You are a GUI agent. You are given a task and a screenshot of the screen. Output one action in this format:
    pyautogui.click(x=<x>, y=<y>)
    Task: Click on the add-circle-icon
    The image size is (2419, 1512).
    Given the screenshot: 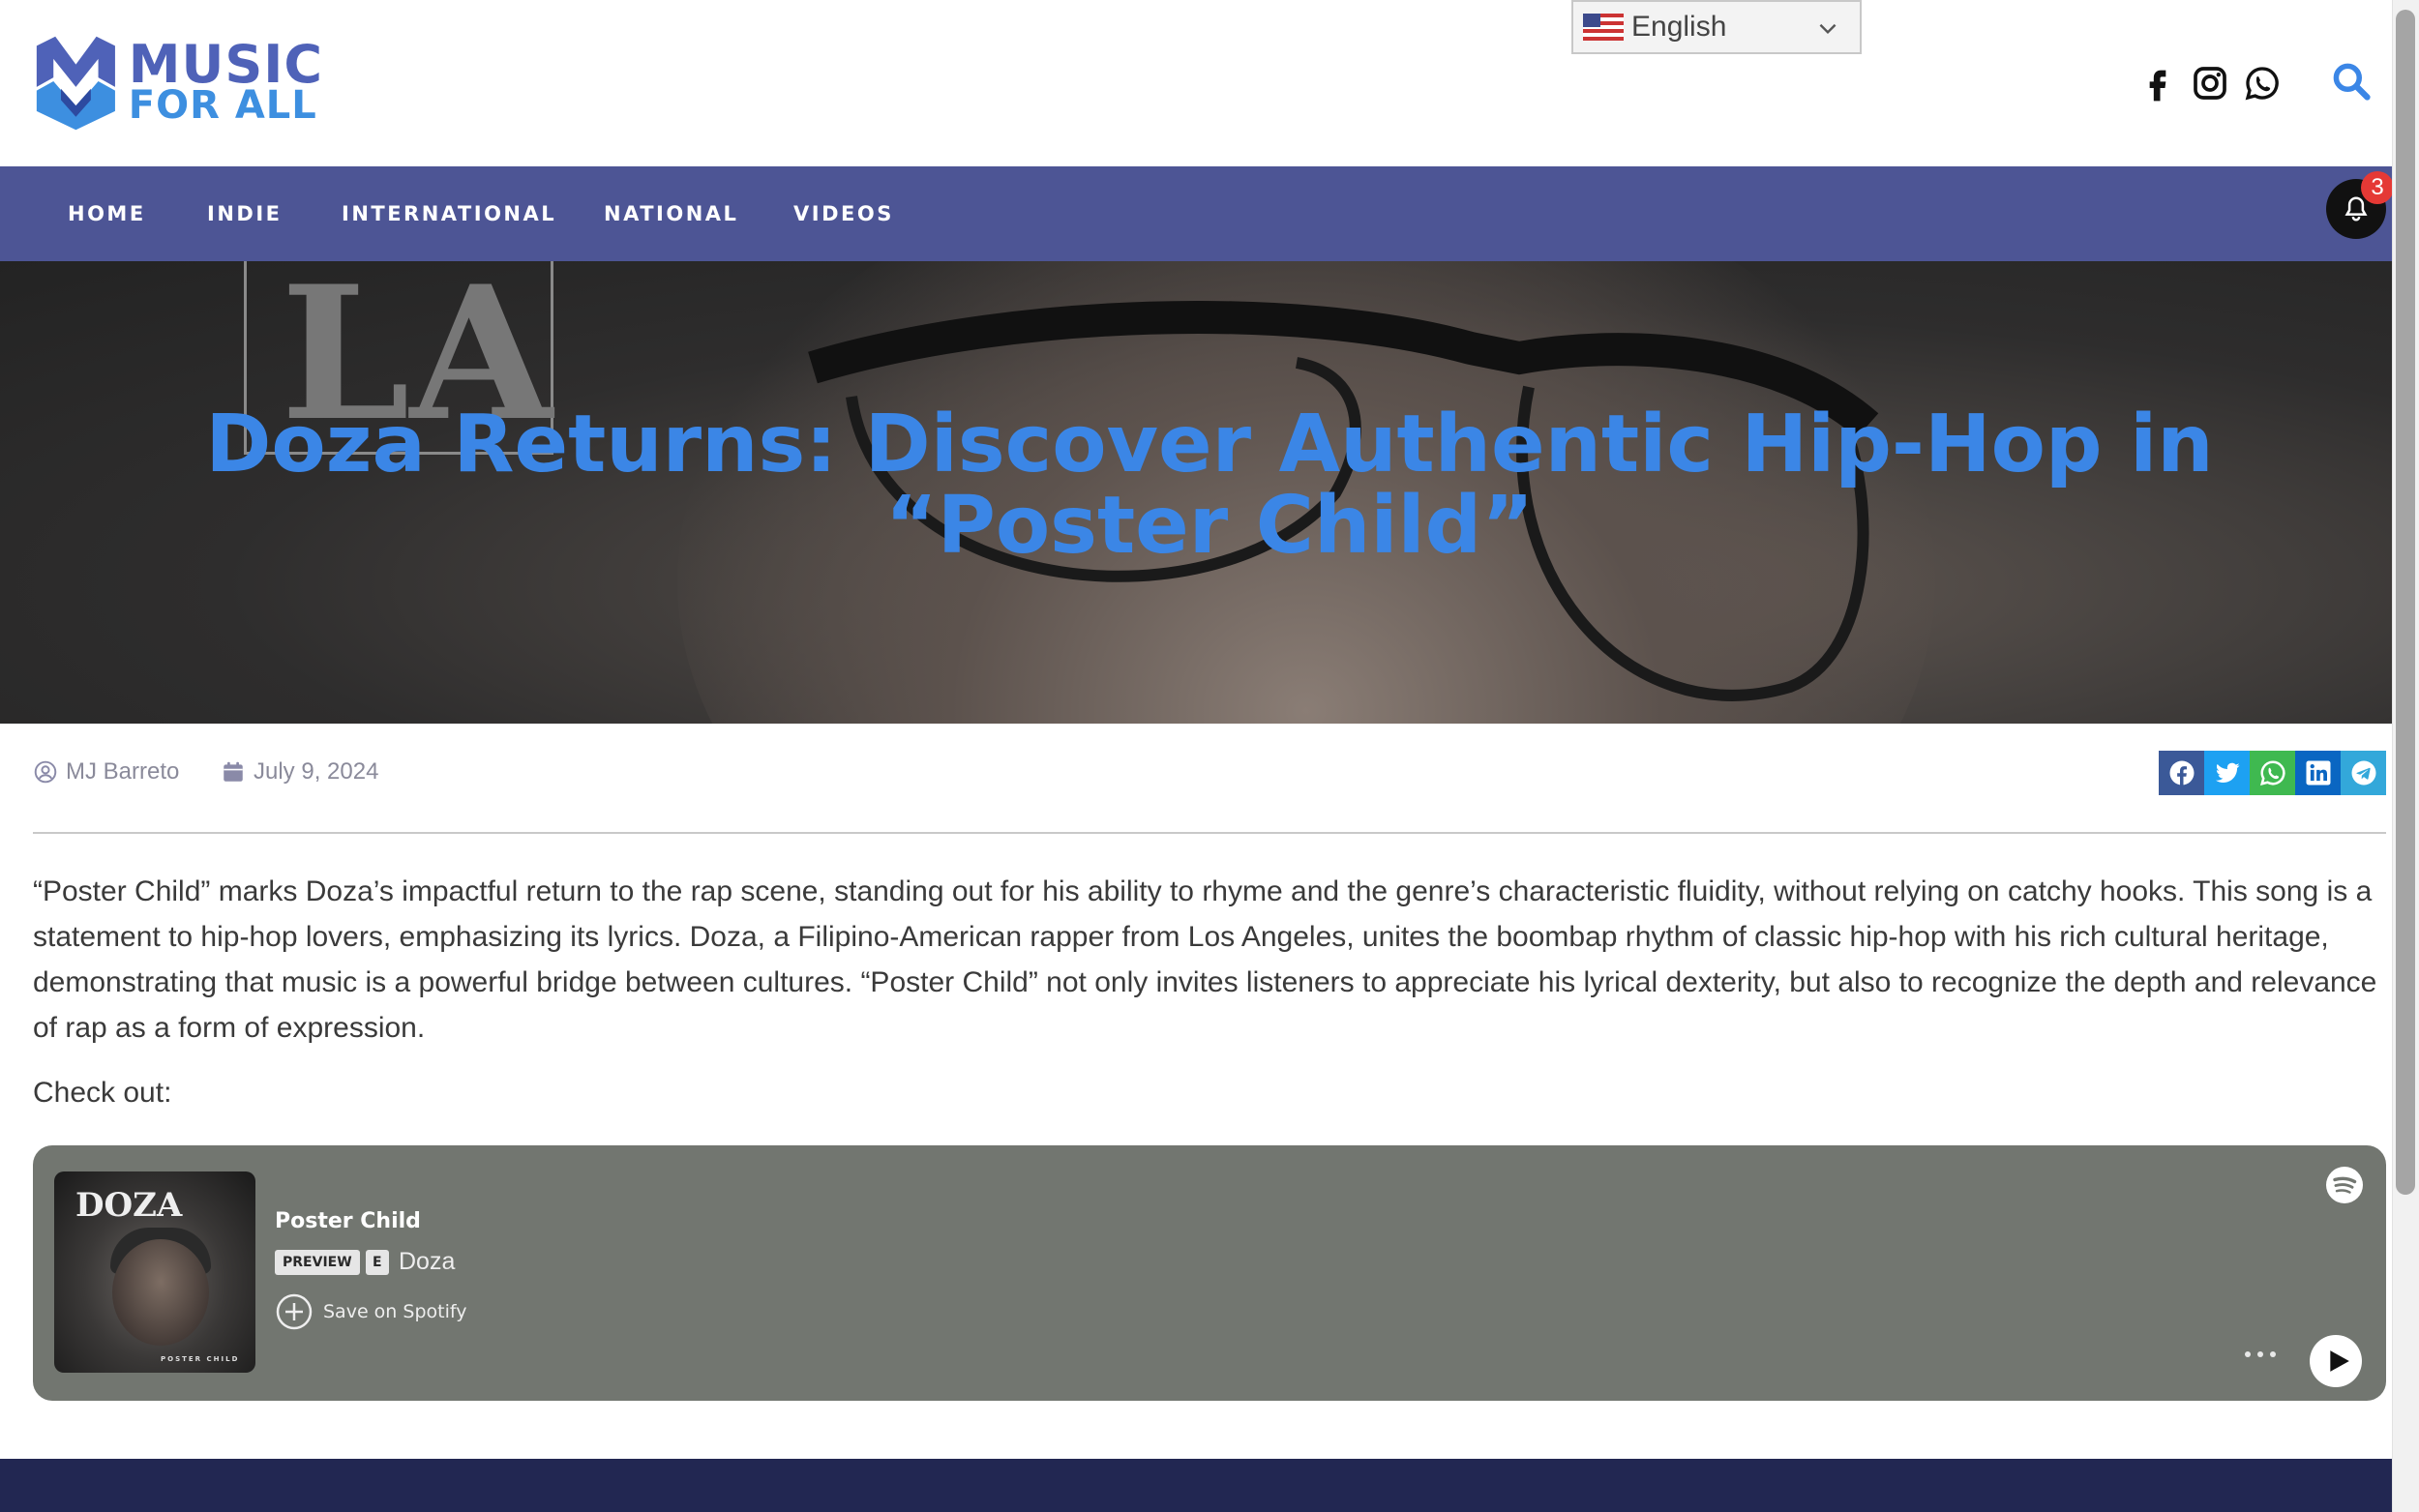 What is the action you would take?
    pyautogui.click(x=295, y=1312)
    